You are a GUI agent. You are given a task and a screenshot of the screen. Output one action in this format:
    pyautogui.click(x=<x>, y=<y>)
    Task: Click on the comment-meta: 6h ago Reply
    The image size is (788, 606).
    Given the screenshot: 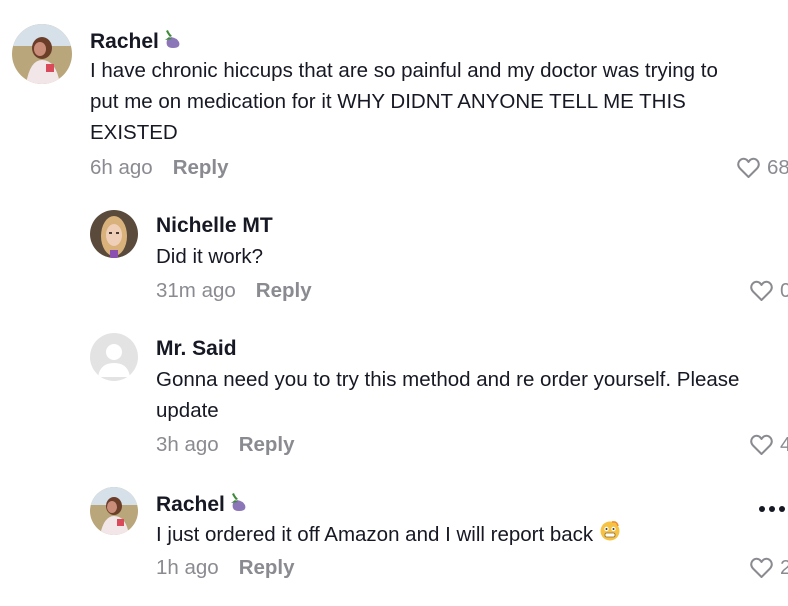 What is the action you would take?
    pyautogui.click(x=159, y=168)
    